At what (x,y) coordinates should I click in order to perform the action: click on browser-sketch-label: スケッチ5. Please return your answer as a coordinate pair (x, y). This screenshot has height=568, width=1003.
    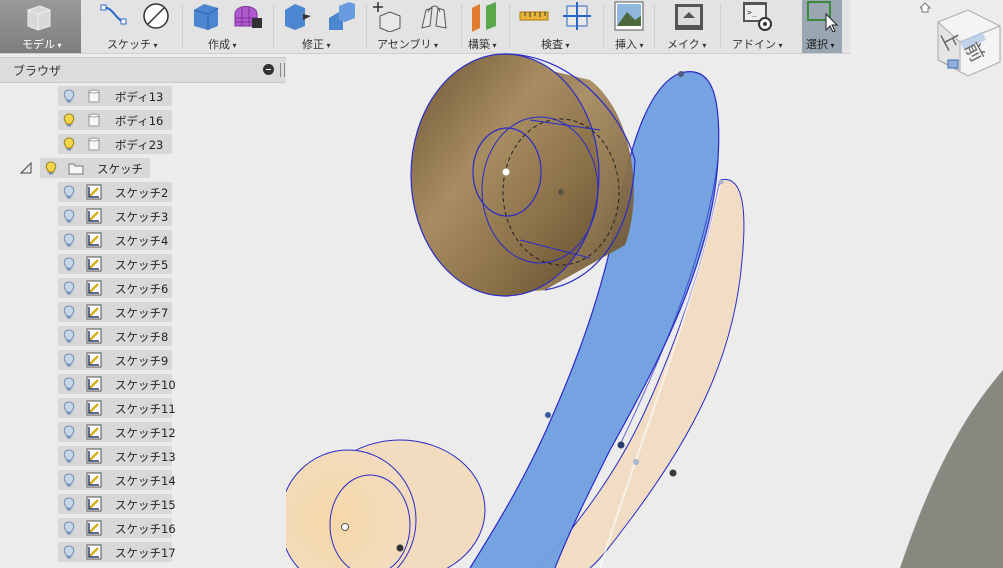
    Looking at the image, I should click on (142, 265).